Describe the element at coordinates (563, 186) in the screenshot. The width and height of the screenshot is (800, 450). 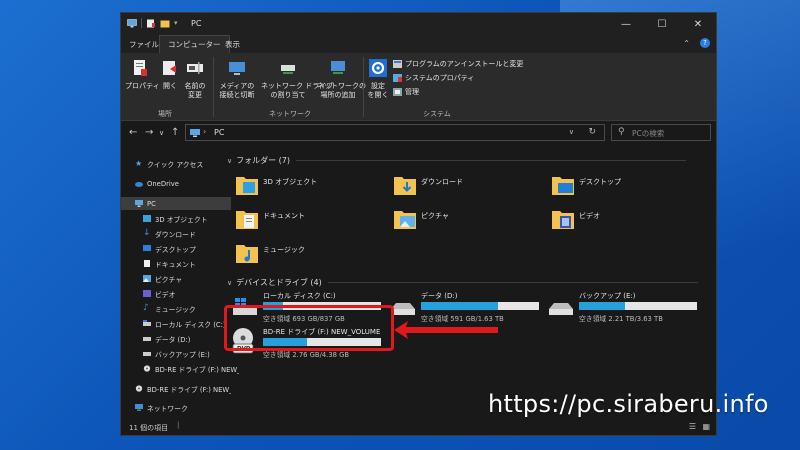
I see `folder-desktop-icon` at that location.